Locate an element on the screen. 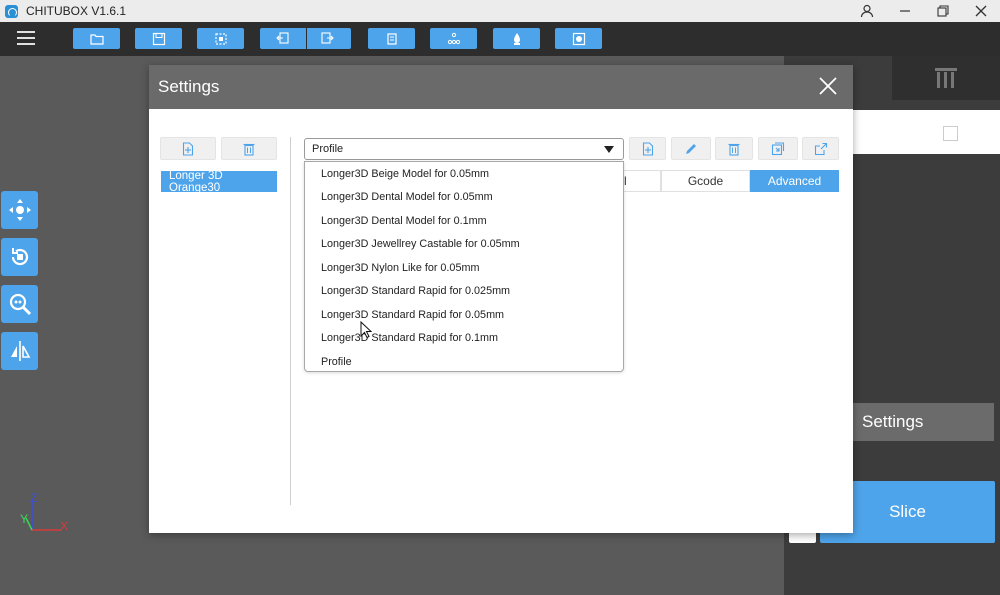  rotate-tool-button is located at coordinates (19, 257).